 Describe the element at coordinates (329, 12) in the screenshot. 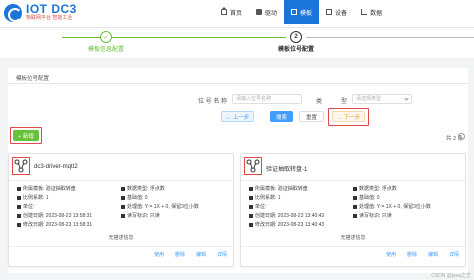

I see `device-icon` at that location.